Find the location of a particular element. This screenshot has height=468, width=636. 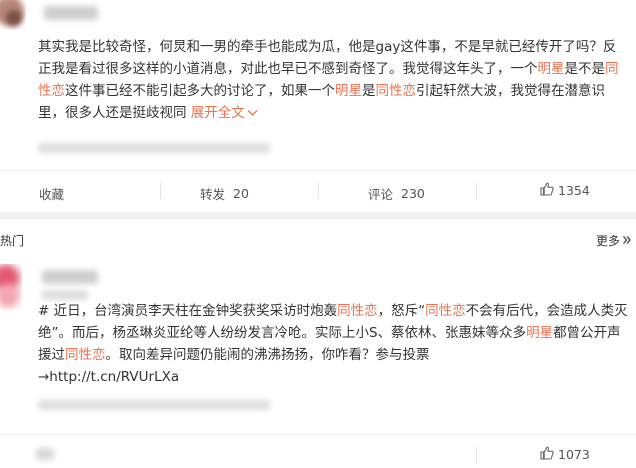

like-count: 1073 is located at coordinates (574, 454).